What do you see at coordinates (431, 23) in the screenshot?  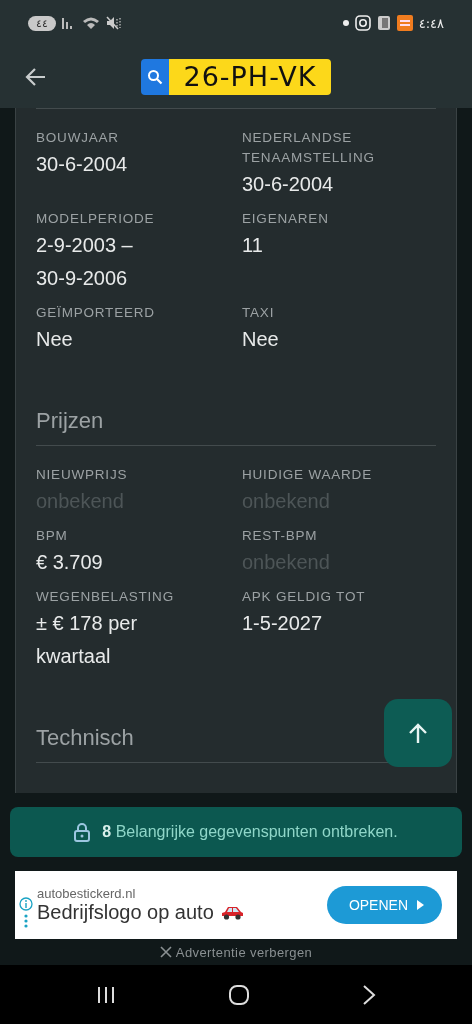 I see `clock: ٤:٤٨` at bounding box center [431, 23].